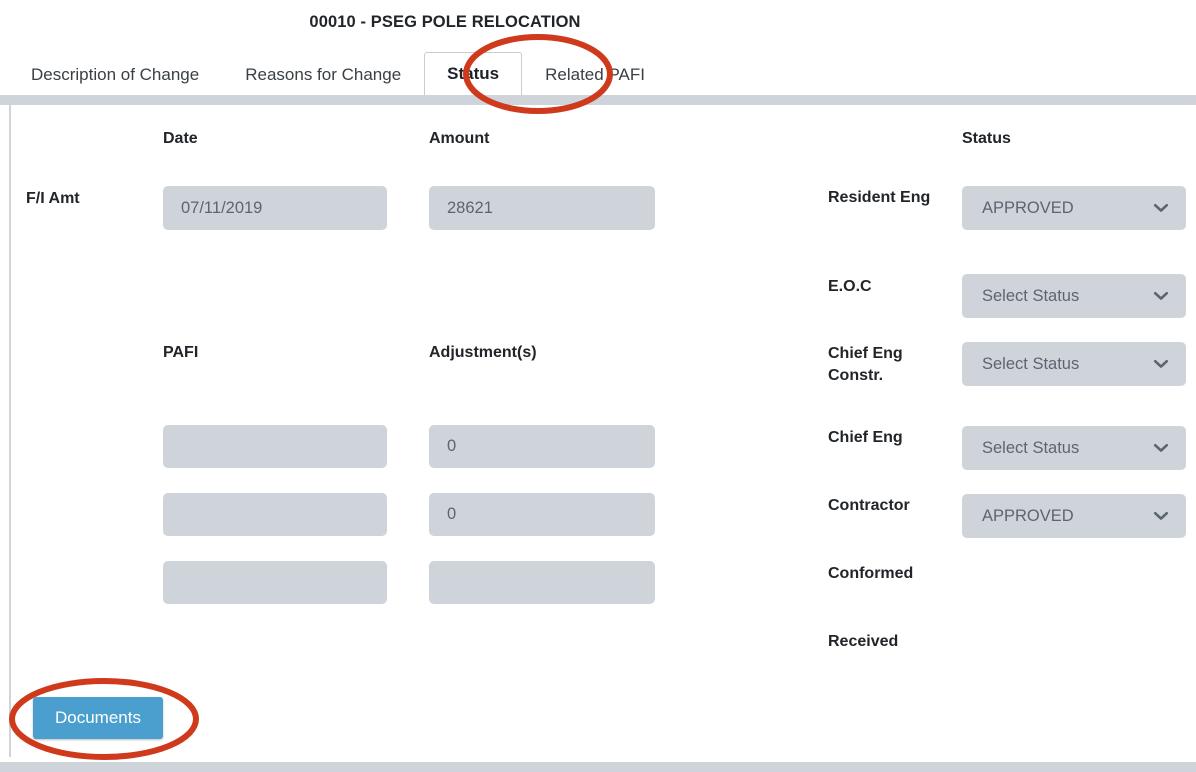 The height and width of the screenshot is (772, 1196). What do you see at coordinates (879, 197) in the screenshot?
I see `row-label-resident-eng: Resident Eng` at bounding box center [879, 197].